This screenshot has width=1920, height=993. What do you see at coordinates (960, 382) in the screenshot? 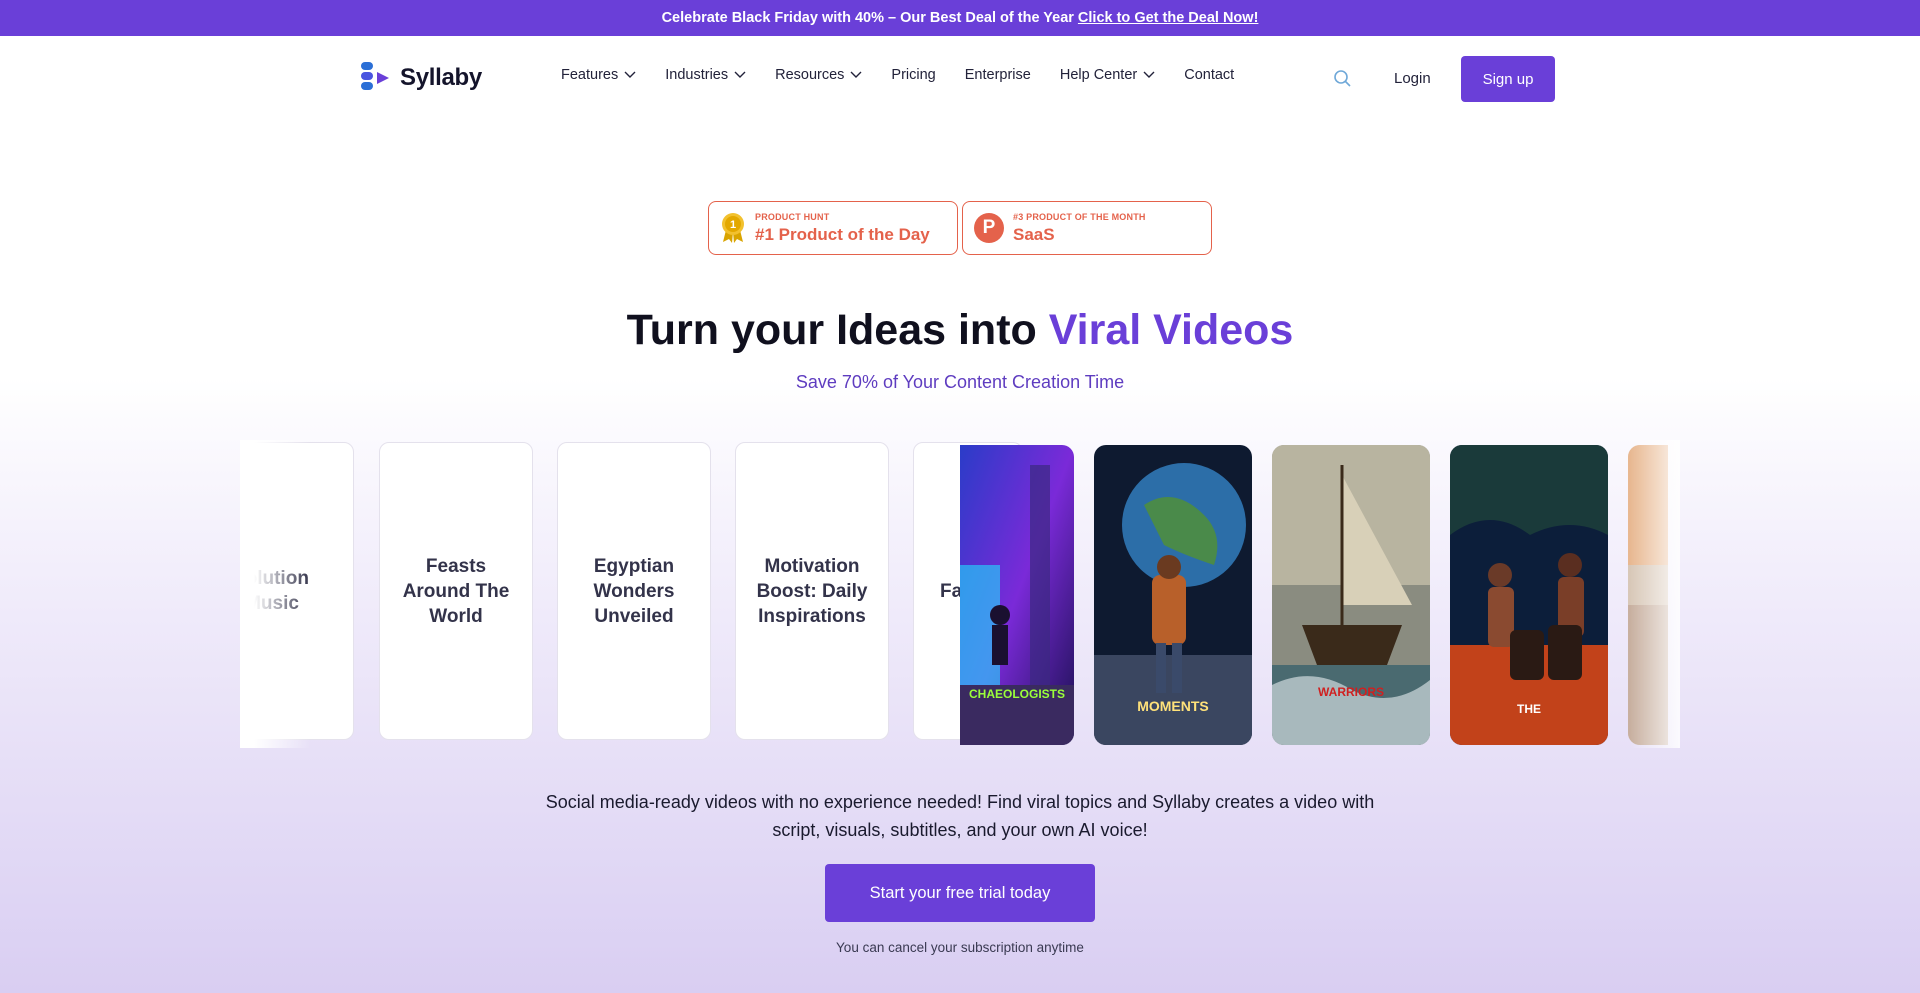
I see `hero-subtitle: Save 70% of Your Content Creation Time` at bounding box center [960, 382].